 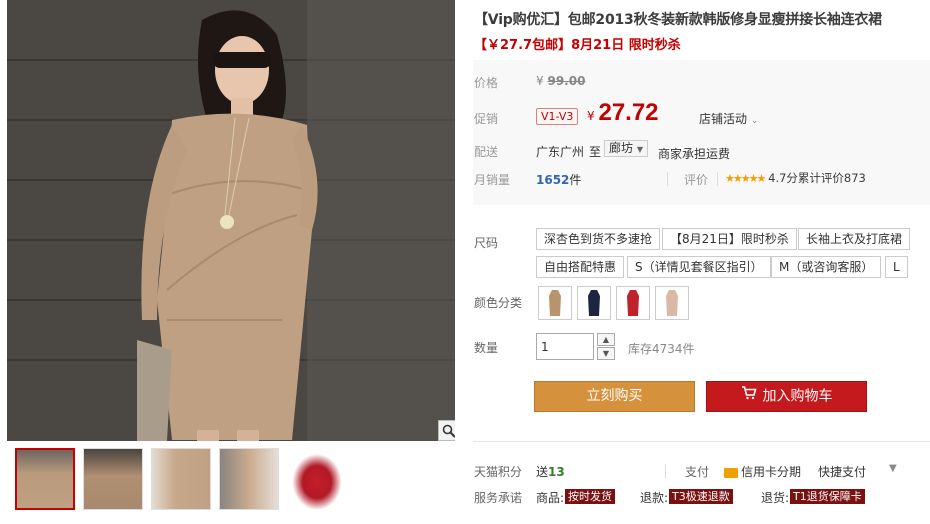 I want to click on monthly-sales-unit: 件, so click(x=575, y=180).